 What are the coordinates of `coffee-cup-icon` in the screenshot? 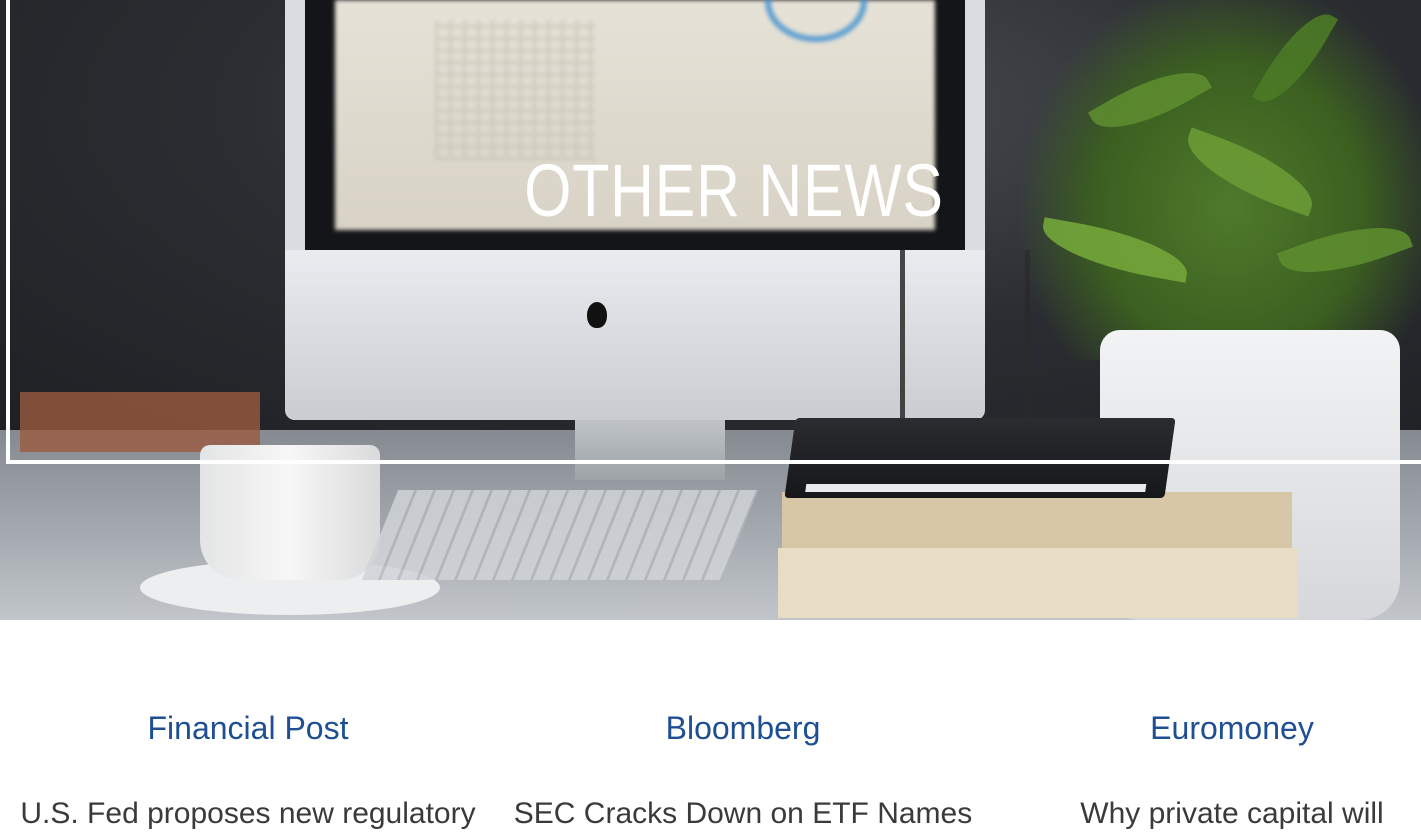 It's located at (290, 512).